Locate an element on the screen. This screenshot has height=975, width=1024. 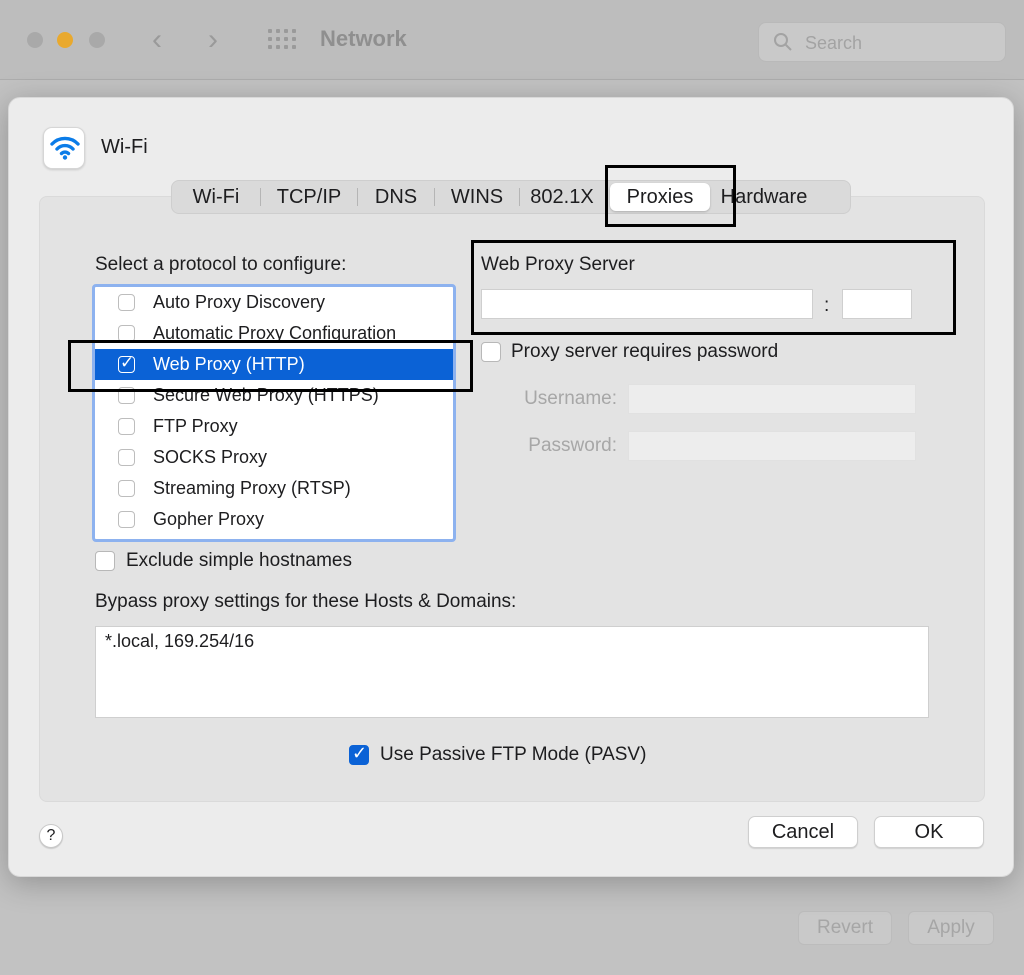
cancel-button: Cancel is located at coordinates (803, 832).